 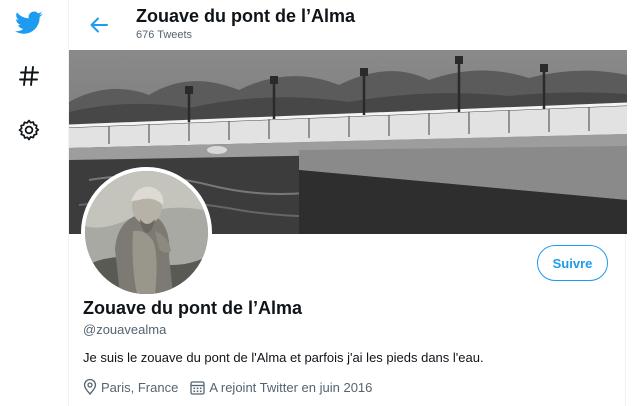 What do you see at coordinates (246, 16) in the screenshot?
I see `header-title: Zouave du pont de l’Alma` at bounding box center [246, 16].